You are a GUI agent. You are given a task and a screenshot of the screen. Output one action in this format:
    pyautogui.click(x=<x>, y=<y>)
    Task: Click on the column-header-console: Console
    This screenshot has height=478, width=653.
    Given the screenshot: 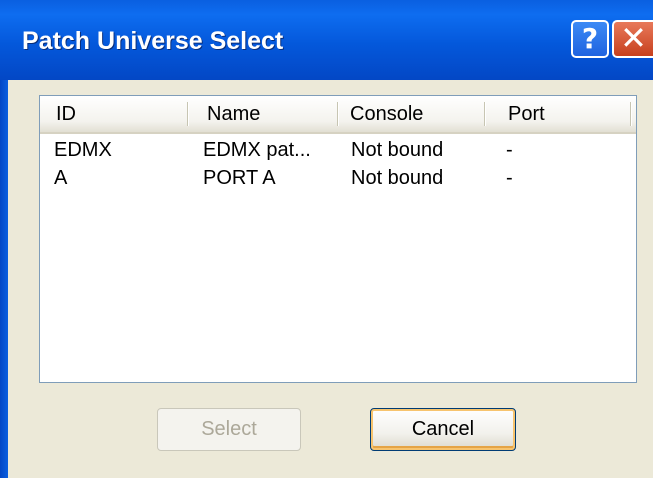 What is the action you would take?
    pyautogui.click(x=386, y=114)
    